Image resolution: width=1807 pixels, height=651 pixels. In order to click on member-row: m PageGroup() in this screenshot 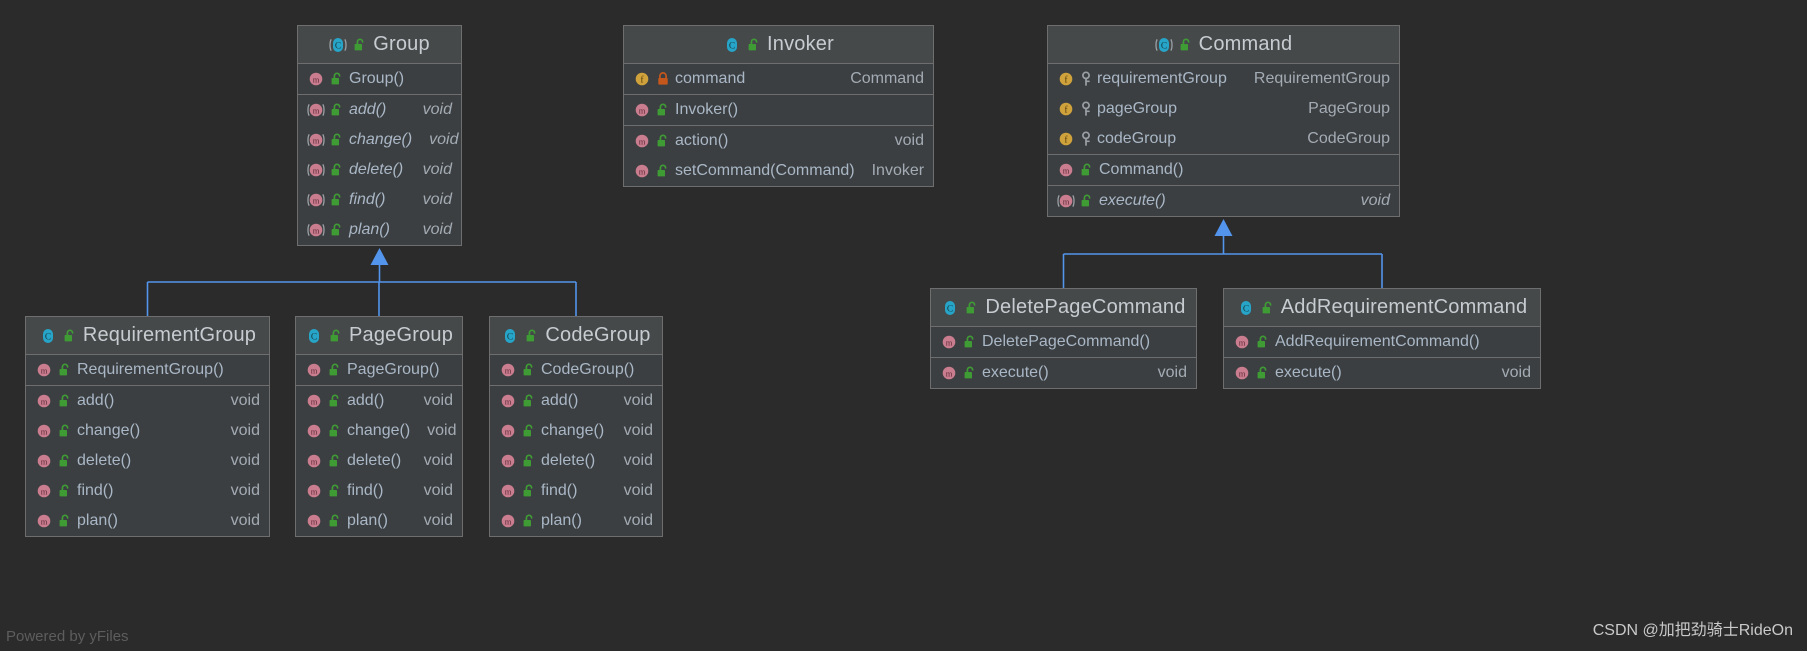, I will do `click(379, 370)`.